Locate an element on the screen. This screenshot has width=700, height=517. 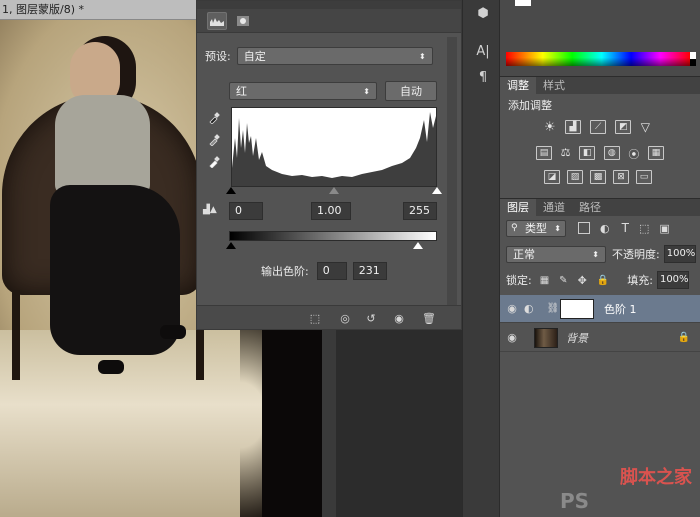
properties-scrollbar is located at coordinates (452, 171).